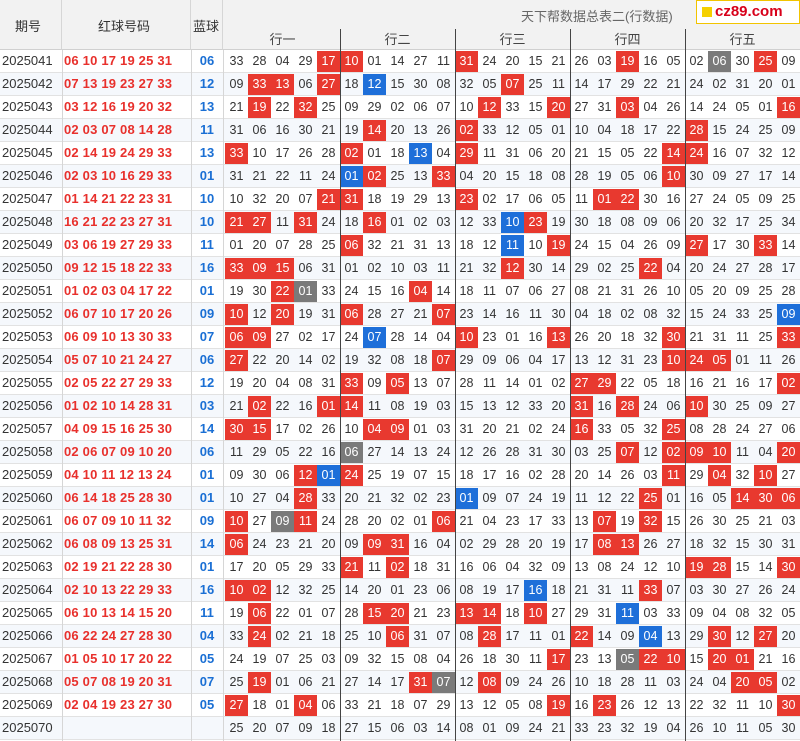 Image resolution: width=800 pixels, height=741 pixels. What do you see at coordinates (696, 521) in the screenshot?
I see `data-cell: 26` at bounding box center [696, 521].